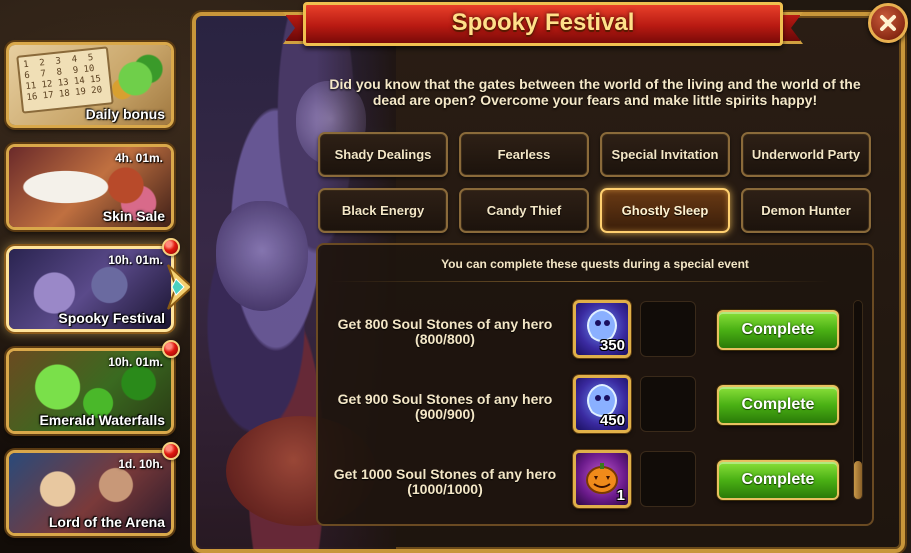 This screenshot has width=911, height=553. I want to click on event-label: Daily bonus, so click(125, 114).